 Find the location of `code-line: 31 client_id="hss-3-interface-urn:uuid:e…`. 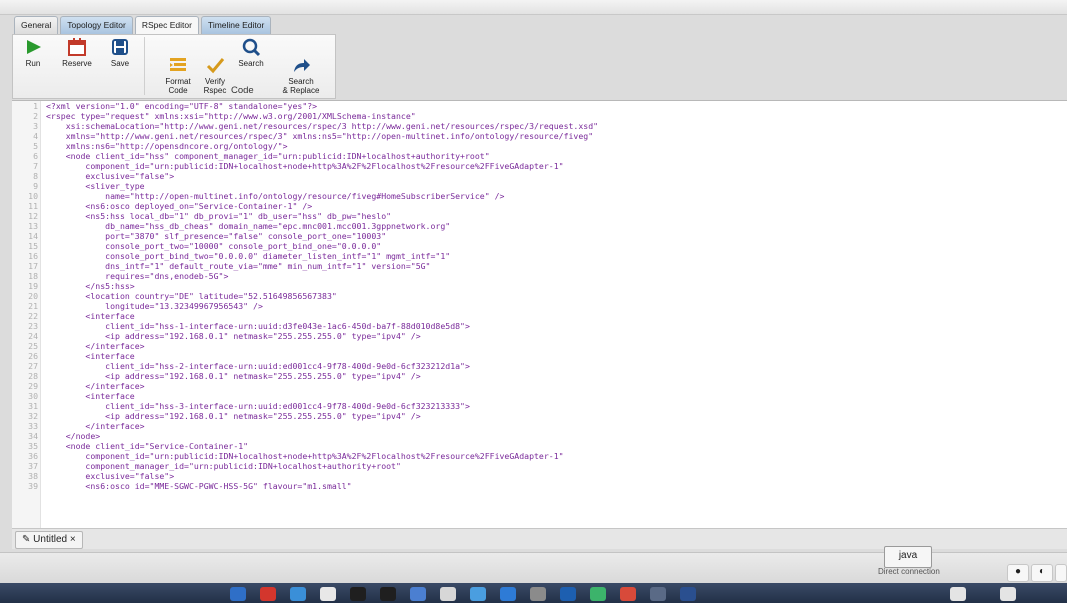

code-line: 31 client_id="hss-3-interface-urn:uuid:e… is located at coordinates (539, 406).